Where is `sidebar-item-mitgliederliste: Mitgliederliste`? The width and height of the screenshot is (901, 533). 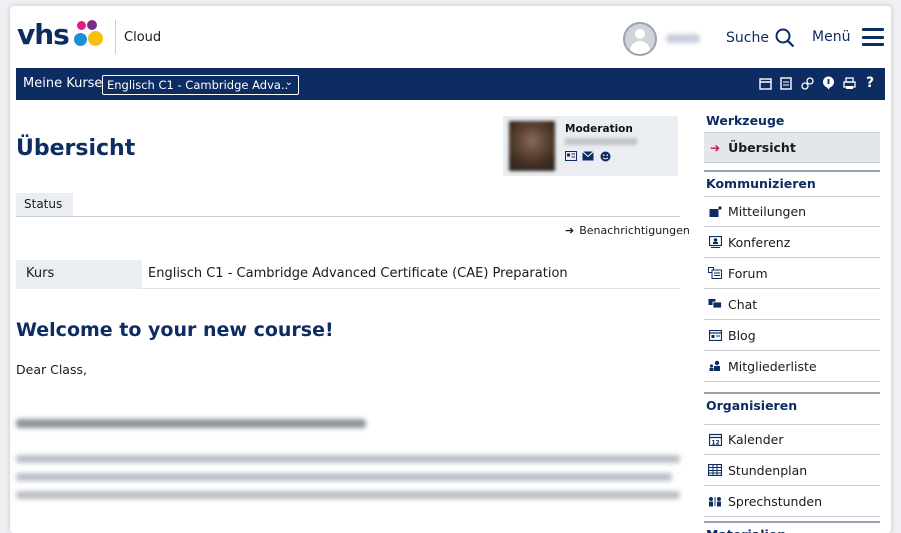
sidebar-item-mitgliederliste: Mitgliederliste is located at coordinates (792, 366).